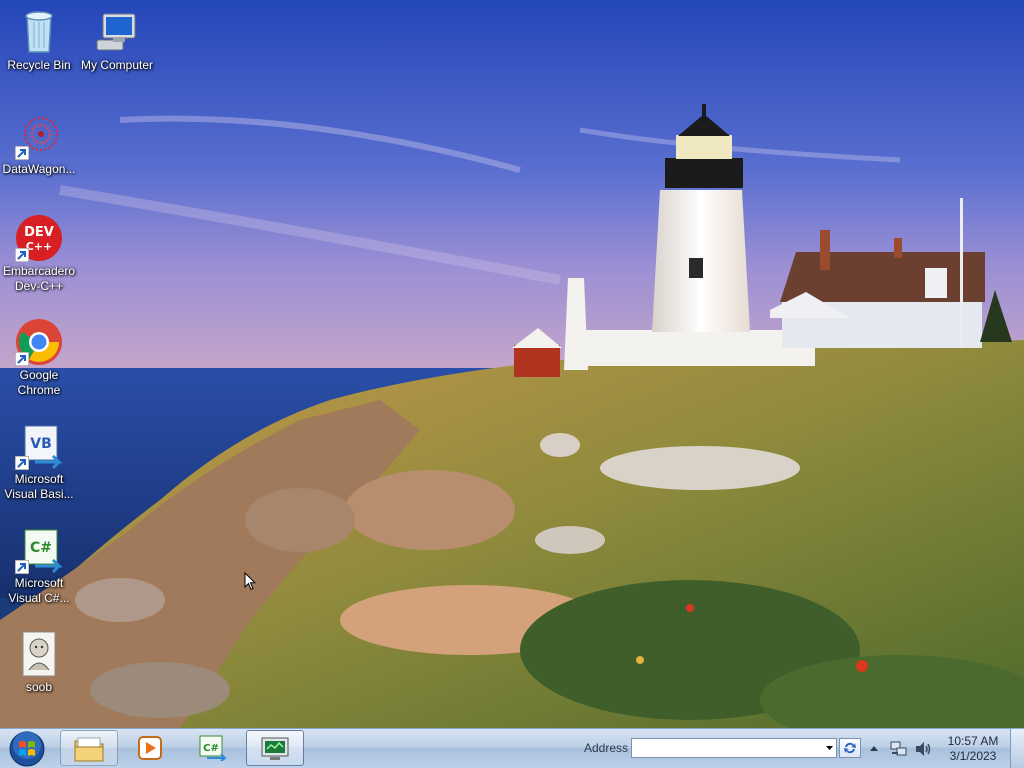 Image resolution: width=1024 pixels, height=768 pixels. I want to click on chrome-shortcut, so click(39, 342).